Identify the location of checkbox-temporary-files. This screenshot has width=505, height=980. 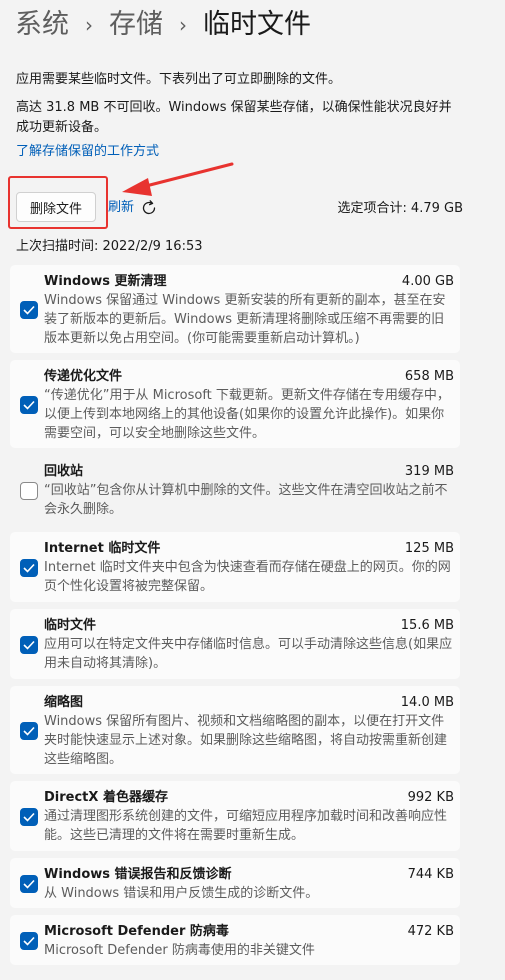
(29, 645).